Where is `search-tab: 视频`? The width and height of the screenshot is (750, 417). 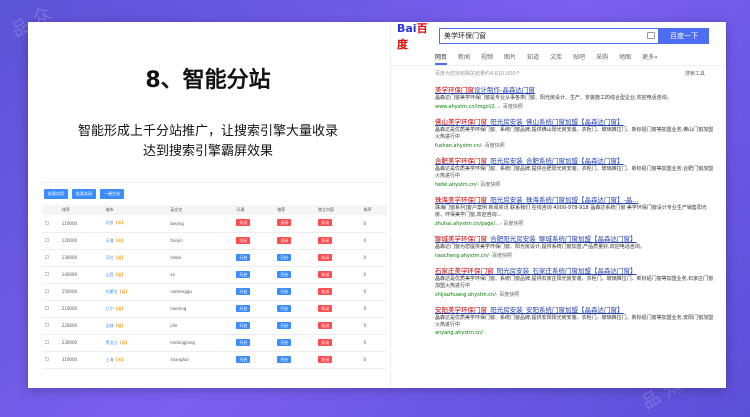
search-tab: 视频 is located at coordinates (487, 58).